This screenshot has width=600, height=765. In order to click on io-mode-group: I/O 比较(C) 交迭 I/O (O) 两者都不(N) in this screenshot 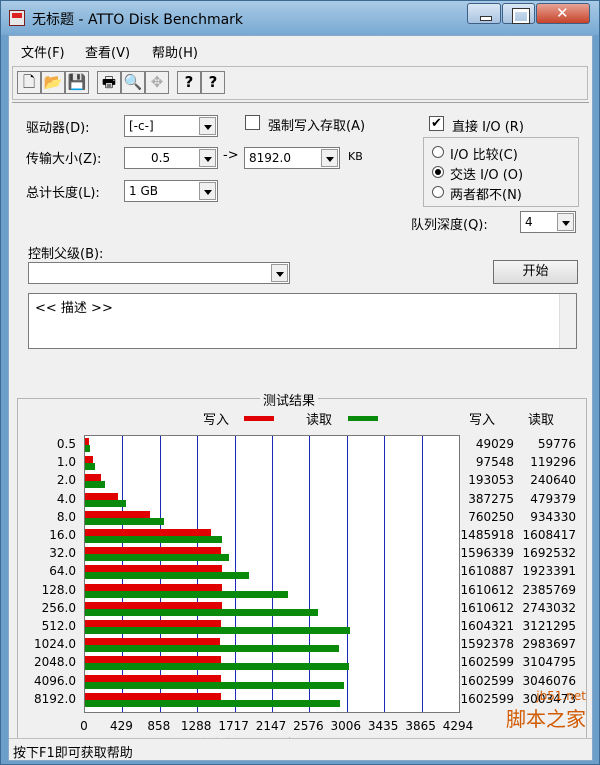, I will do `click(501, 172)`.